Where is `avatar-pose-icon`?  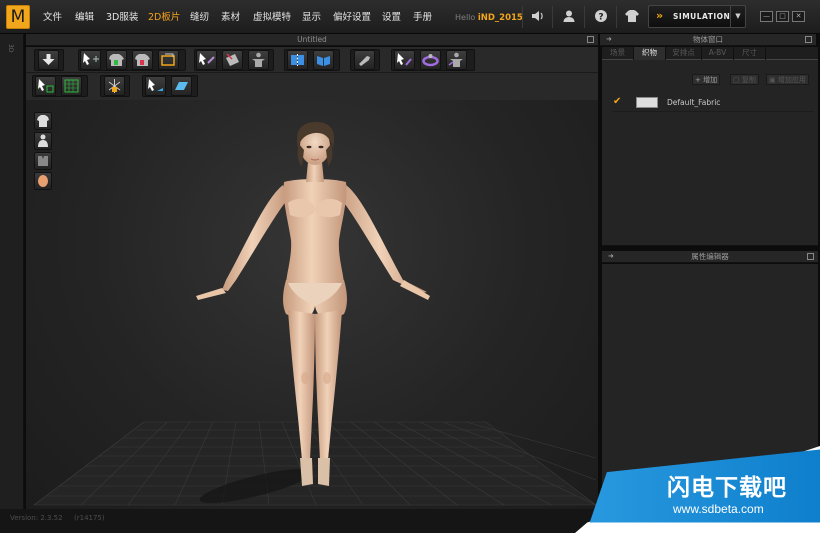
avatar-pose-icon is located at coordinates (258, 60).